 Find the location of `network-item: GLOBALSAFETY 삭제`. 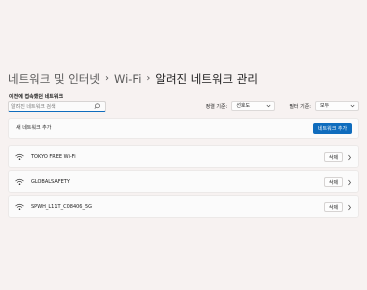

network-item: GLOBALSAFETY 삭제 is located at coordinates (183, 181).